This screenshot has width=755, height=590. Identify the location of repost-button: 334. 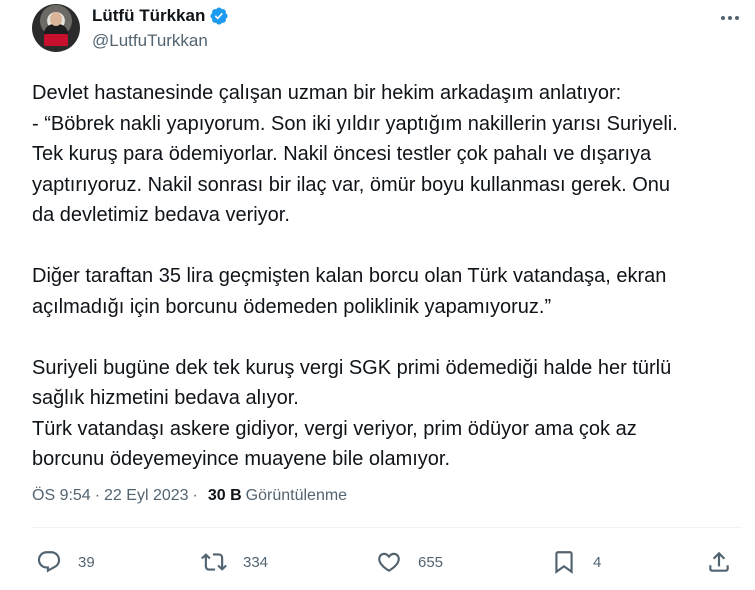
(234, 562).